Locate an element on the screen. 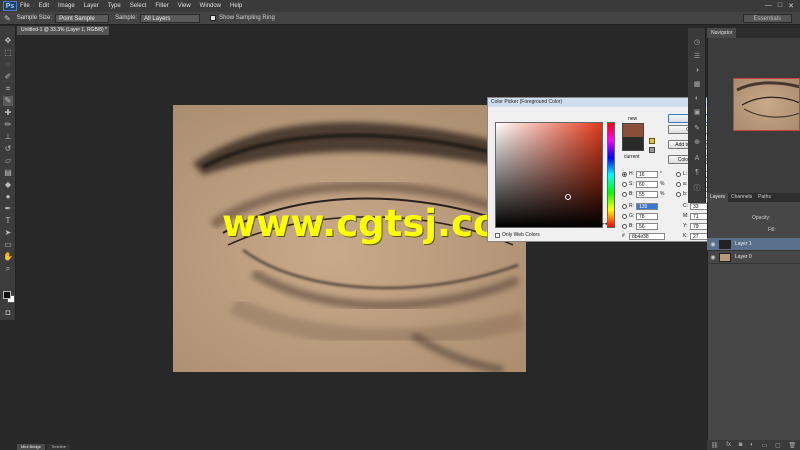 Image resolution: width=800 pixels, height=450 pixels. zoom-tool-icon: ⌕ is located at coordinates (8, 269).